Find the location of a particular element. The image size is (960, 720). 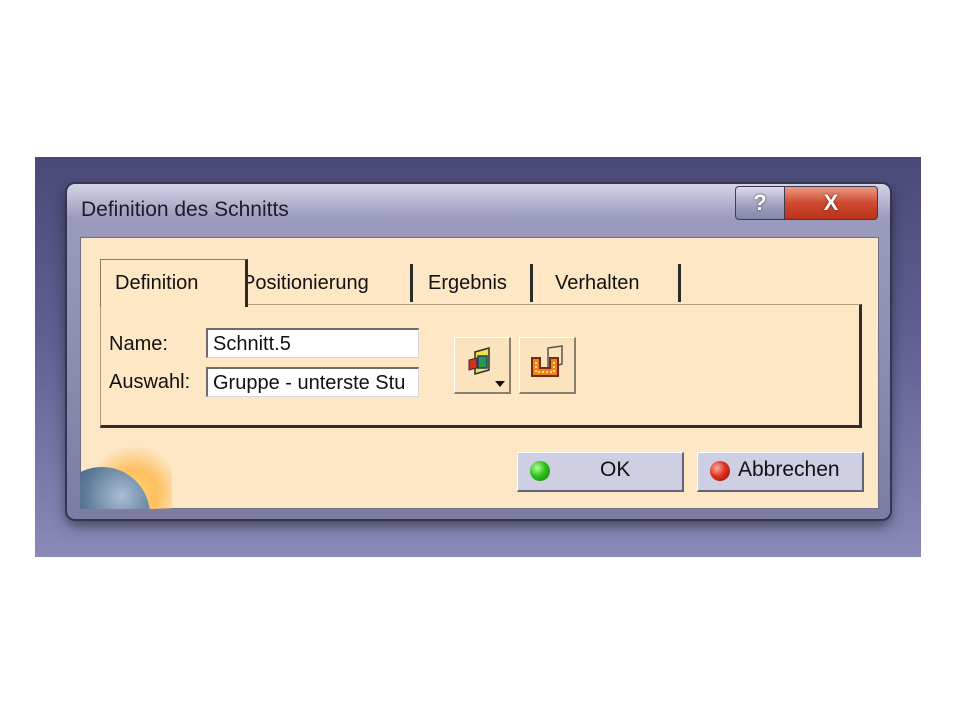

dialog-title: Definition des Schnitts is located at coordinates (185, 209).